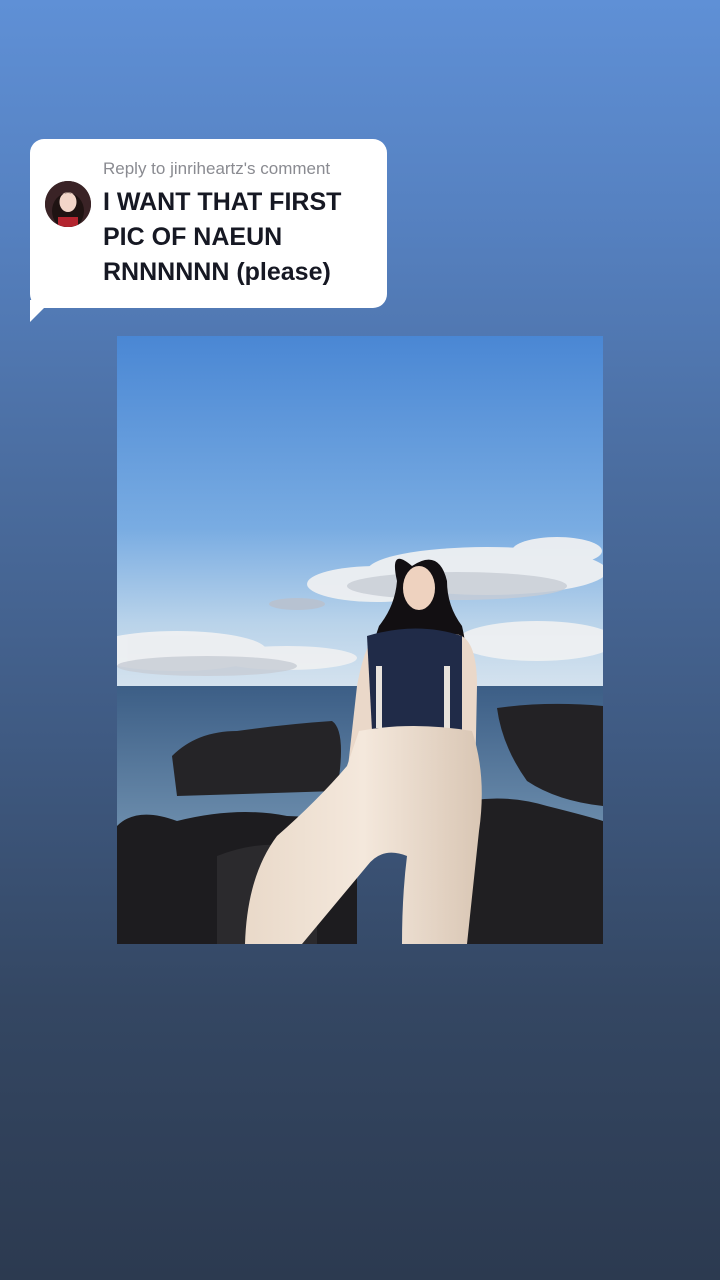  What do you see at coordinates (217, 168) in the screenshot?
I see `reply-header: Reply to jinriheartz's comment` at bounding box center [217, 168].